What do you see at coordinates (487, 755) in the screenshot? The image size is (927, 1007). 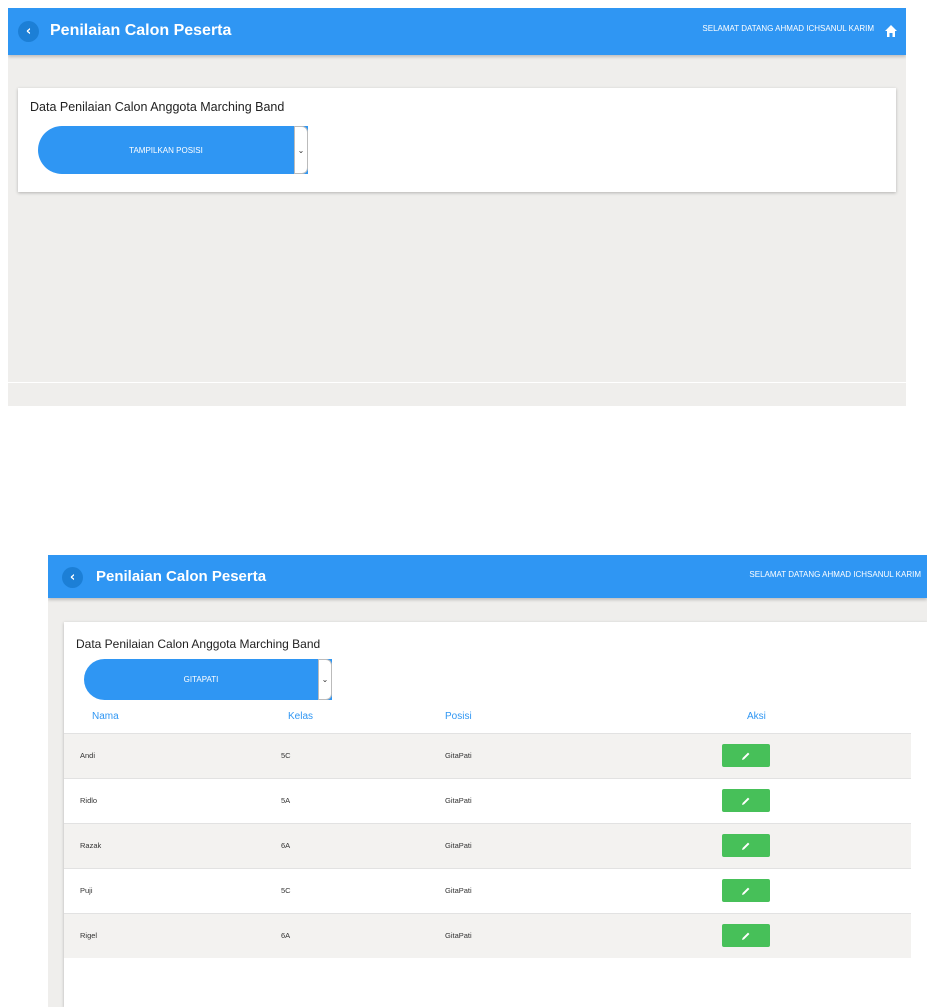 I see `table-row: Andi 5C GitaPati` at bounding box center [487, 755].